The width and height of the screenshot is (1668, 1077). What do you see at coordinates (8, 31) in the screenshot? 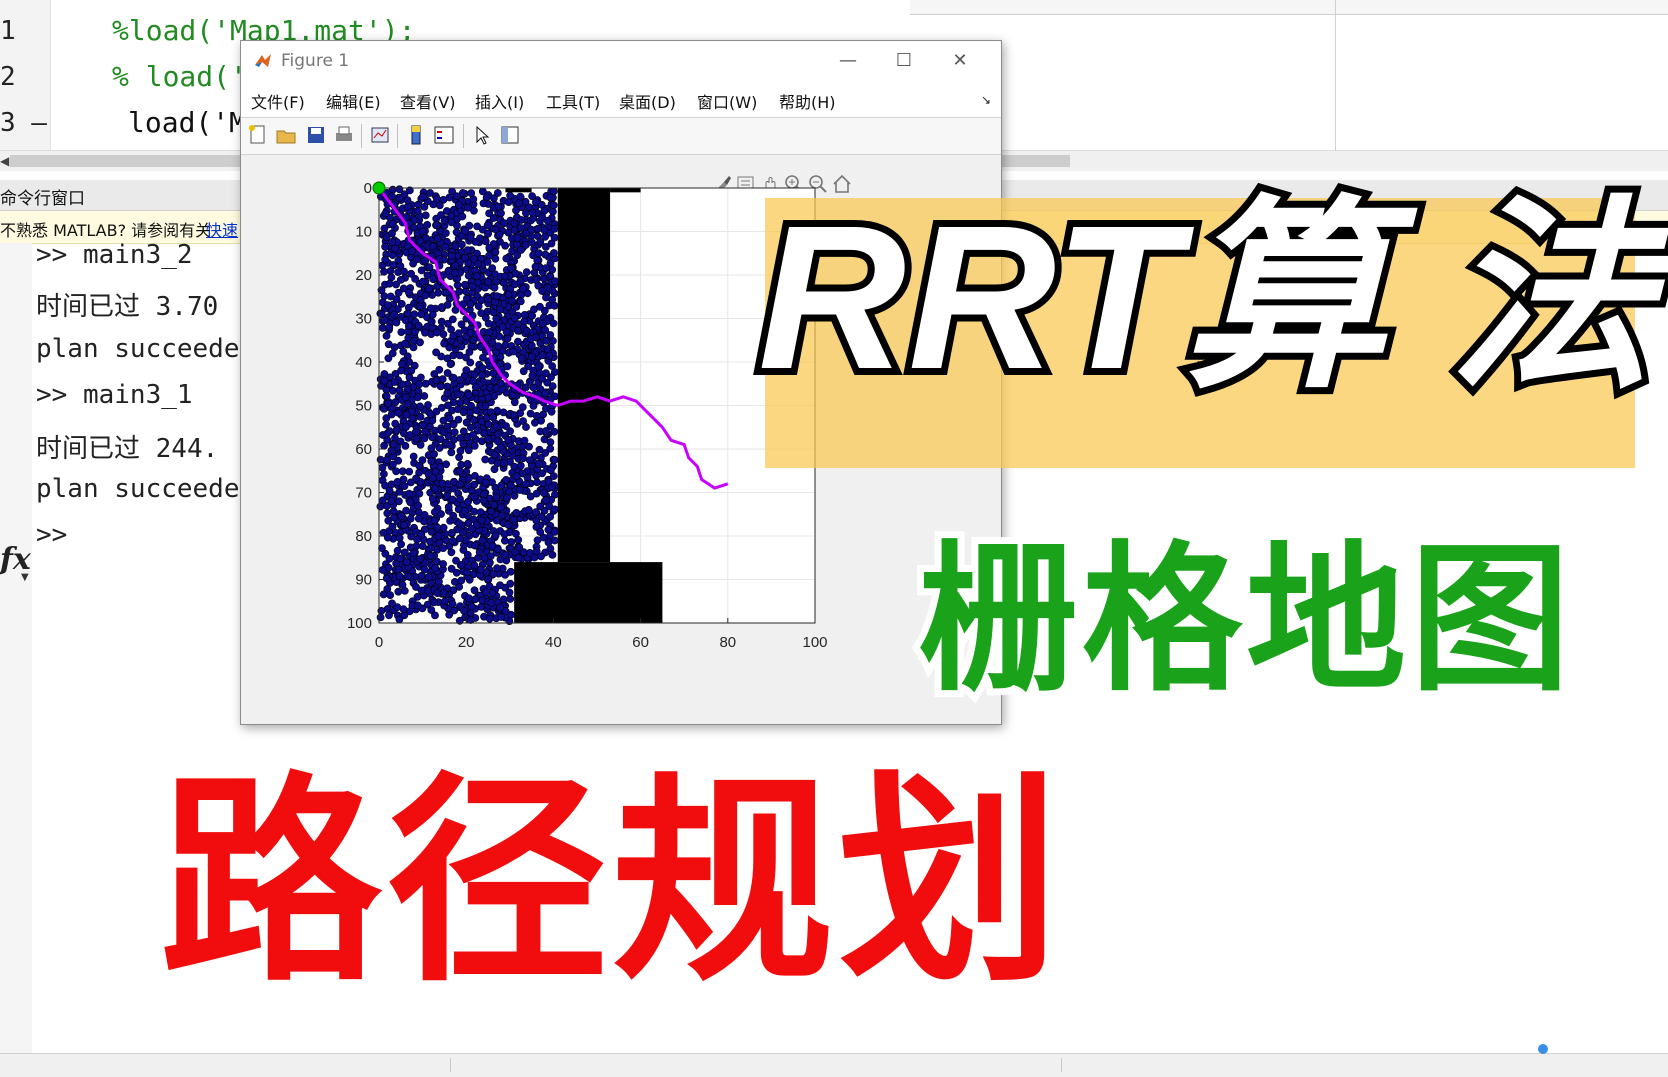
I see `line-number: 1` at bounding box center [8, 31].